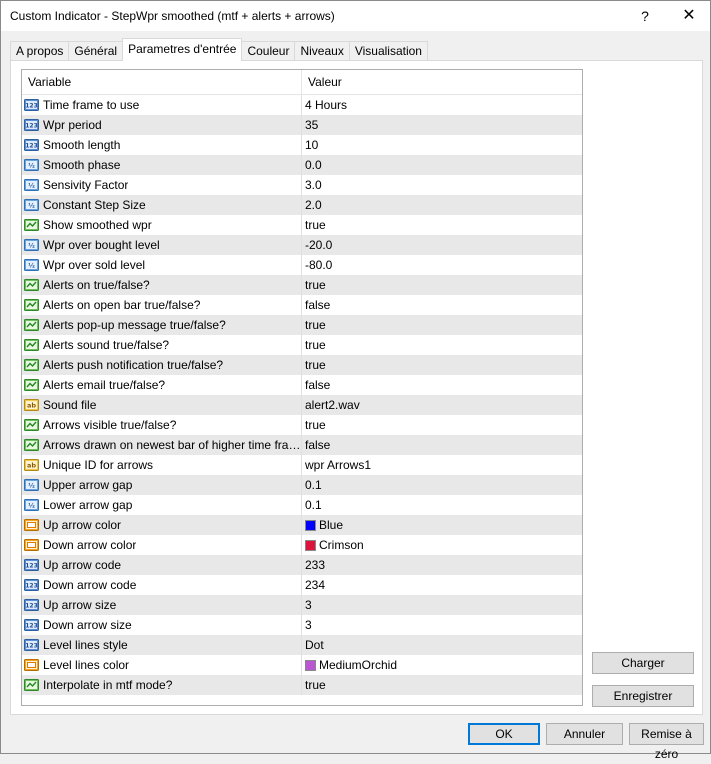 The image size is (711, 764). What do you see at coordinates (308, 605) in the screenshot?
I see `param-value: 3` at bounding box center [308, 605].